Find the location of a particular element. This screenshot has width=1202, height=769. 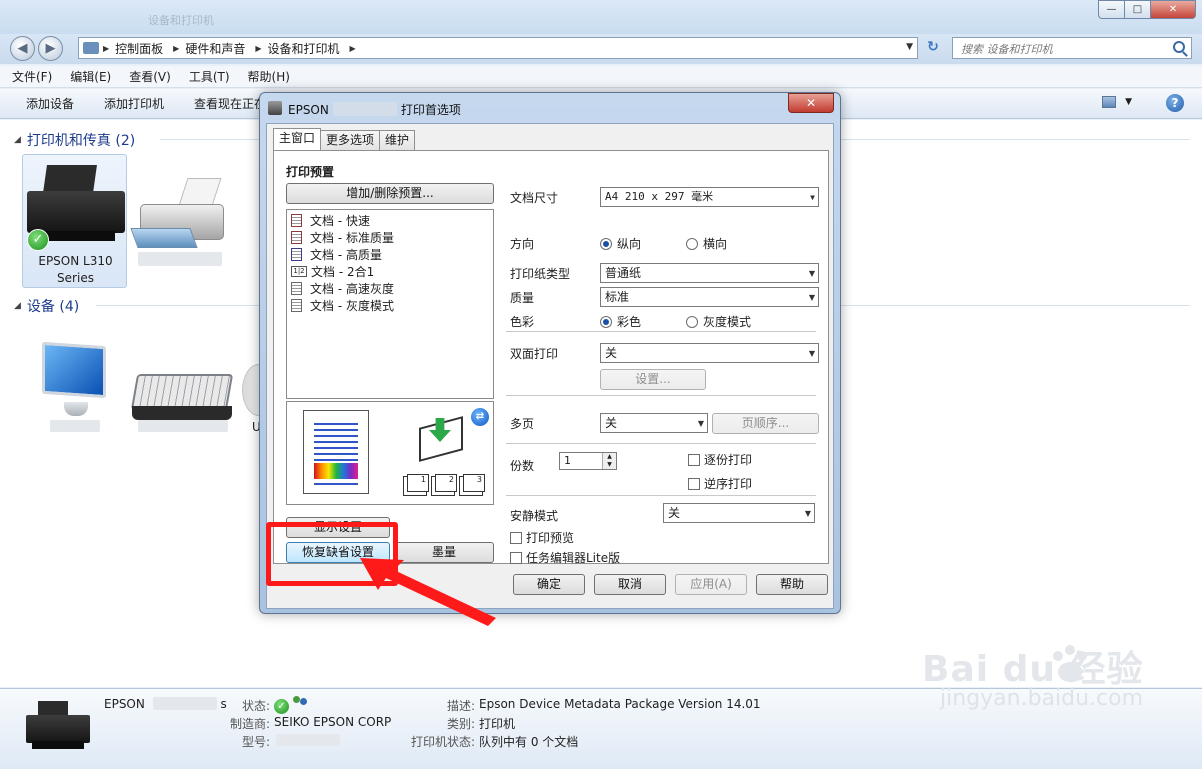

reverse-order-checkbox: 逆序打印 is located at coordinates (720, 483).